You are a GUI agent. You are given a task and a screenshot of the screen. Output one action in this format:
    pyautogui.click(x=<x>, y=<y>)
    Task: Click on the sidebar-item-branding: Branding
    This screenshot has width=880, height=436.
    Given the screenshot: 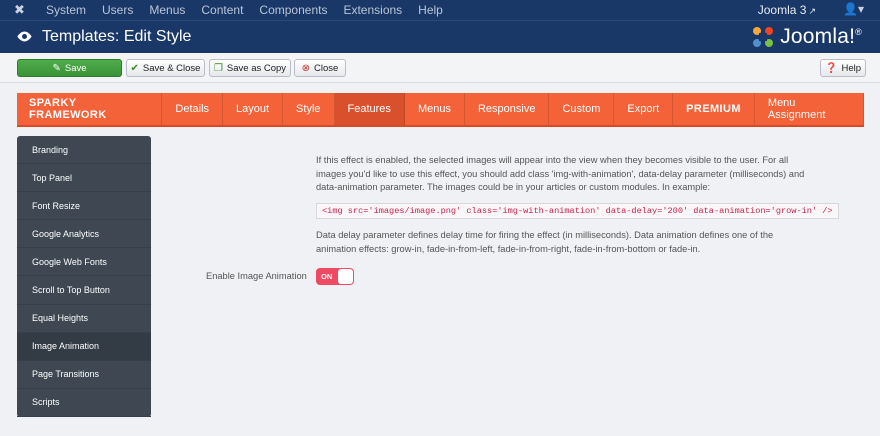 What is the action you would take?
    pyautogui.click(x=84, y=150)
    